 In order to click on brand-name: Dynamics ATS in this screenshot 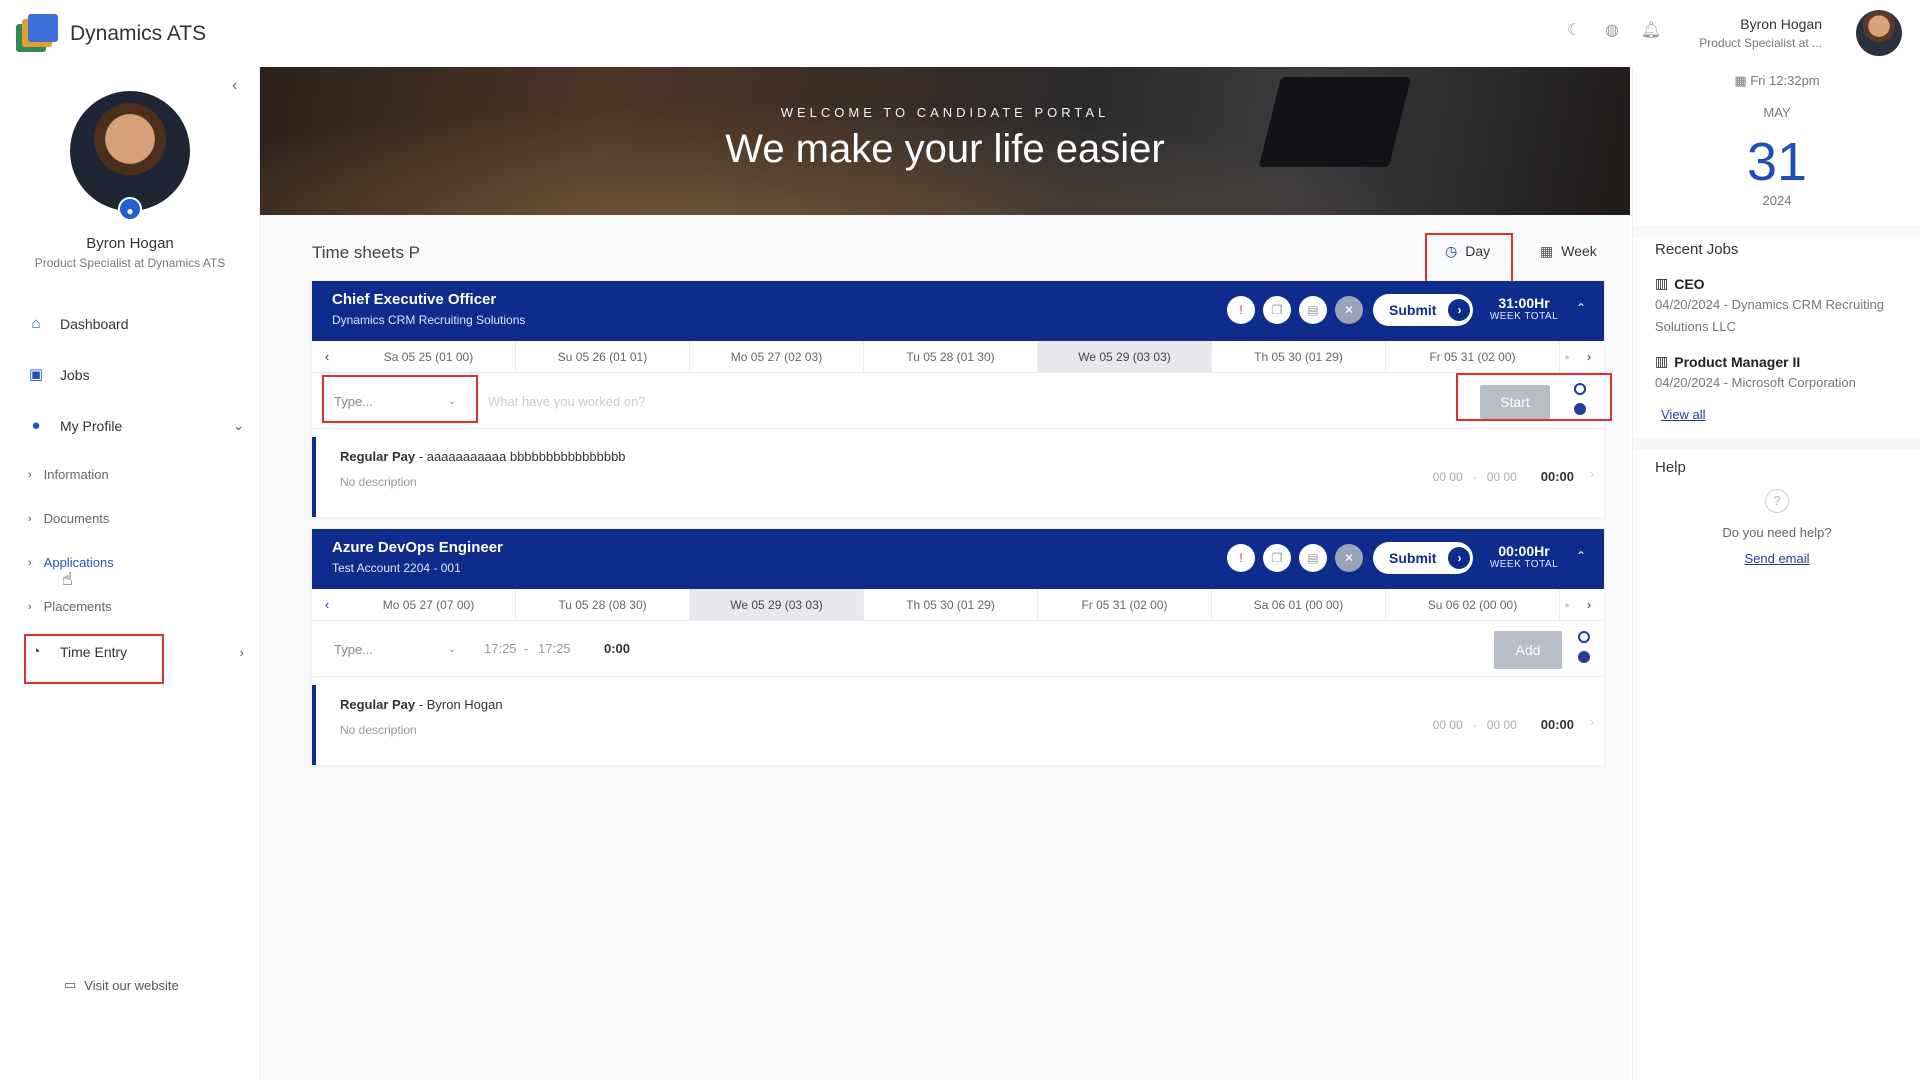, I will do `click(138, 33)`.